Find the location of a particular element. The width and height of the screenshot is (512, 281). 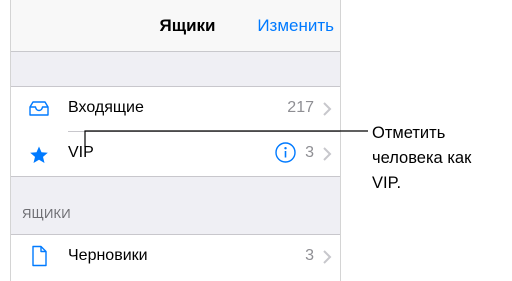

callout-annotation: Отметить человека как VIP. is located at coordinates (422, 158).